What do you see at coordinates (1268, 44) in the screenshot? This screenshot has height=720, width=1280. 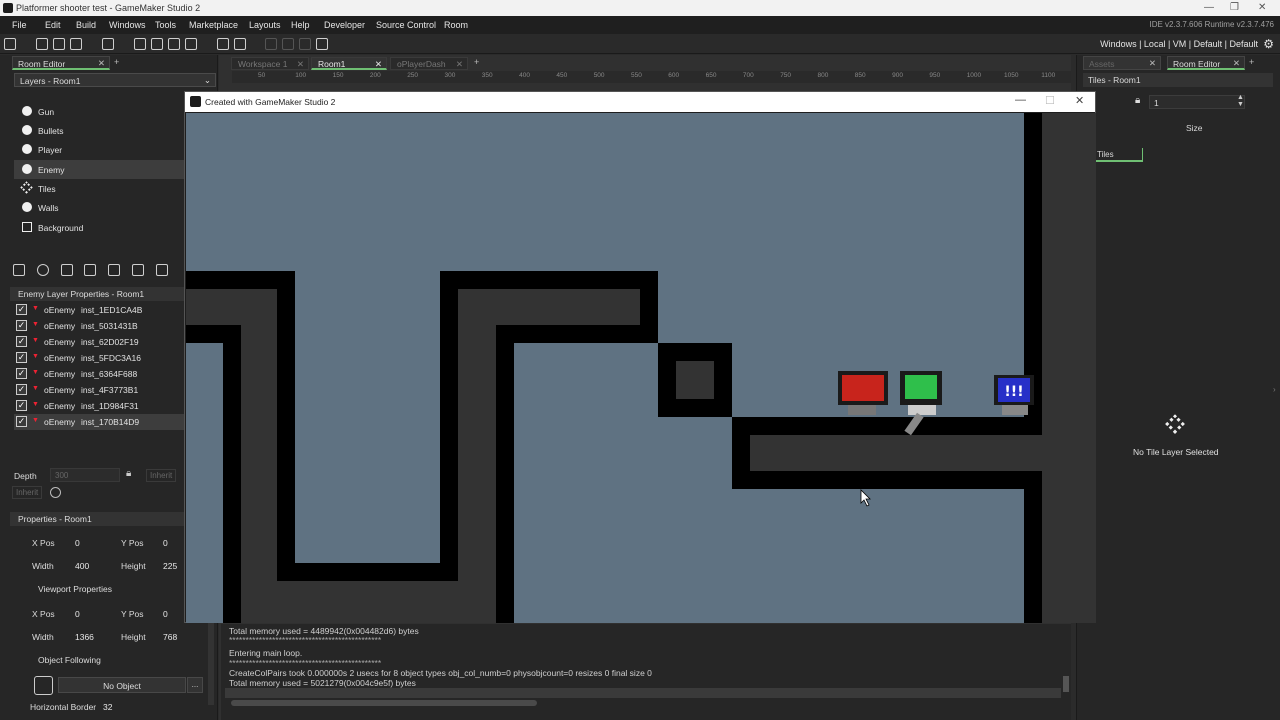 I see `target-settings-icon: ⚙` at bounding box center [1268, 44].